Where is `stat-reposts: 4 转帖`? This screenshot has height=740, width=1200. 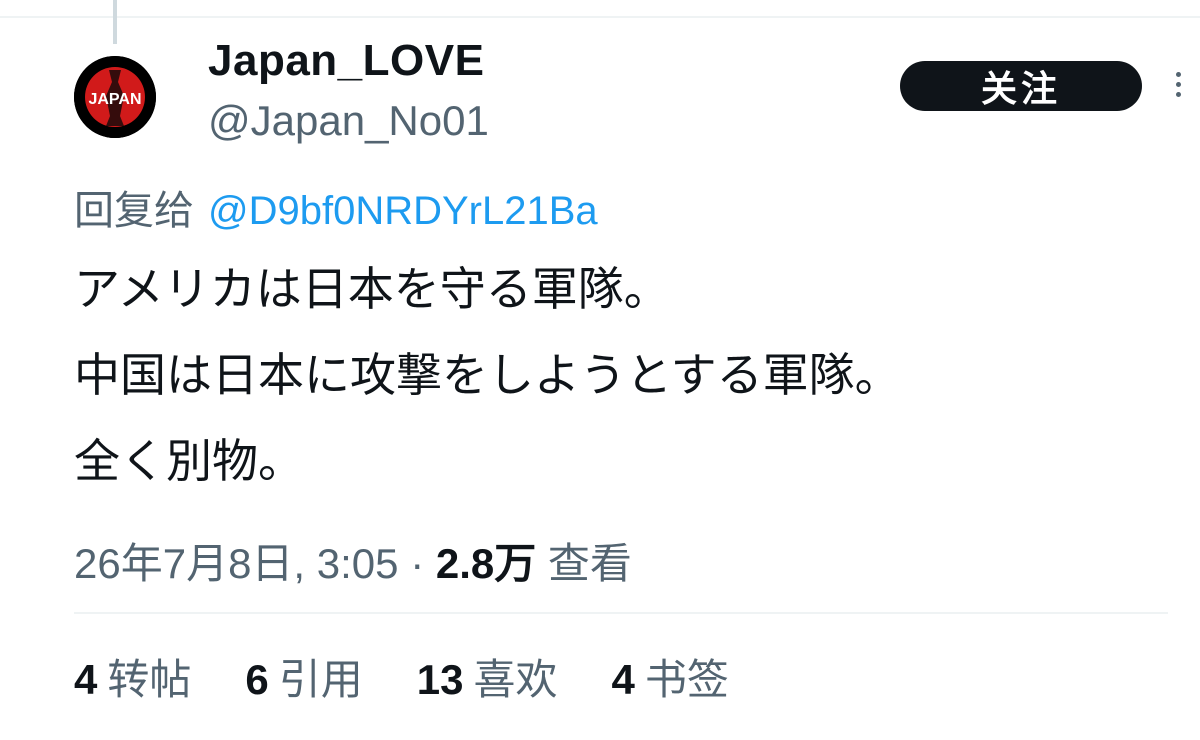 stat-reposts: 4 转帖 is located at coordinates (132, 676).